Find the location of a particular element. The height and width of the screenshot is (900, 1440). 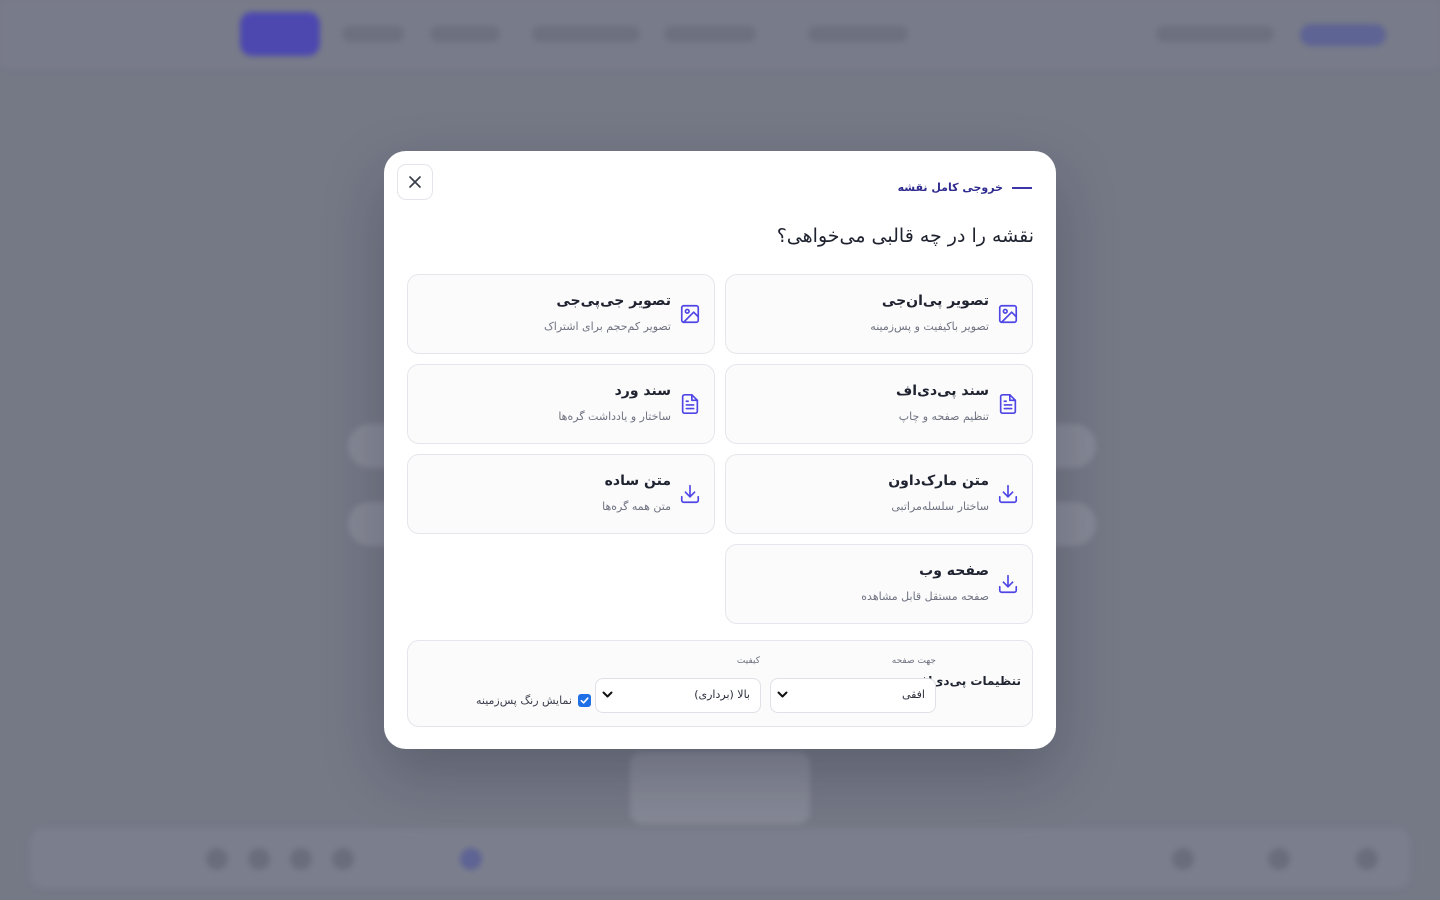

export-option-html: صفحه وب صفحه مستقل قابل مشاهده is located at coordinates (879, 584).